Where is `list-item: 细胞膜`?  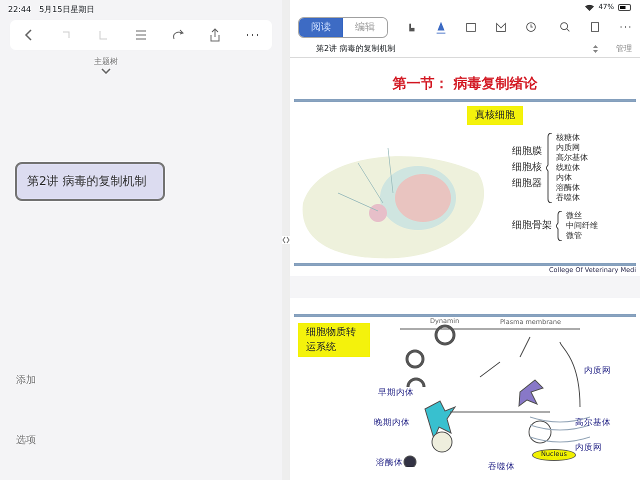 list-item: 细胞膜 is located at coordinates (527, 151).